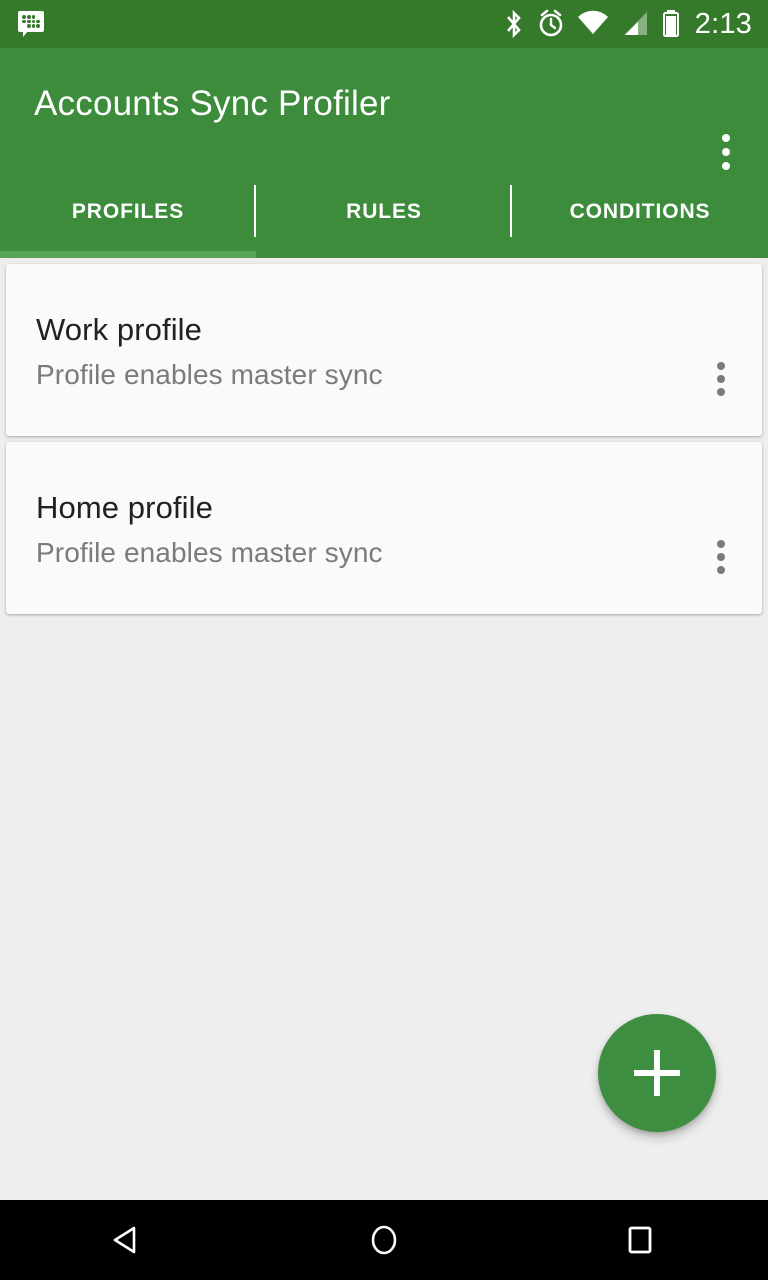 The image size is (768, 1280). Describe the element at coordinates (124, 1240) in the screenshot. I see `back-triangle-icon` at that location.